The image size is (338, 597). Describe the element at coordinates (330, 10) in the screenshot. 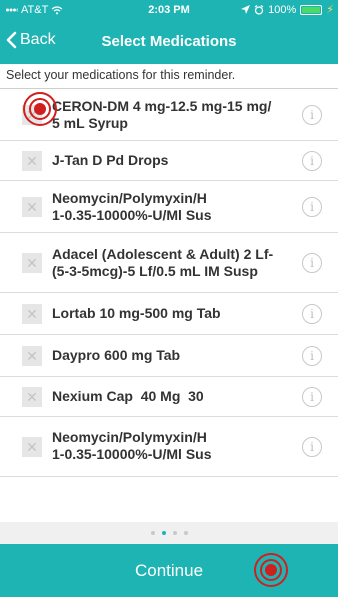

I see `charging-icon: ⚡` at that location.